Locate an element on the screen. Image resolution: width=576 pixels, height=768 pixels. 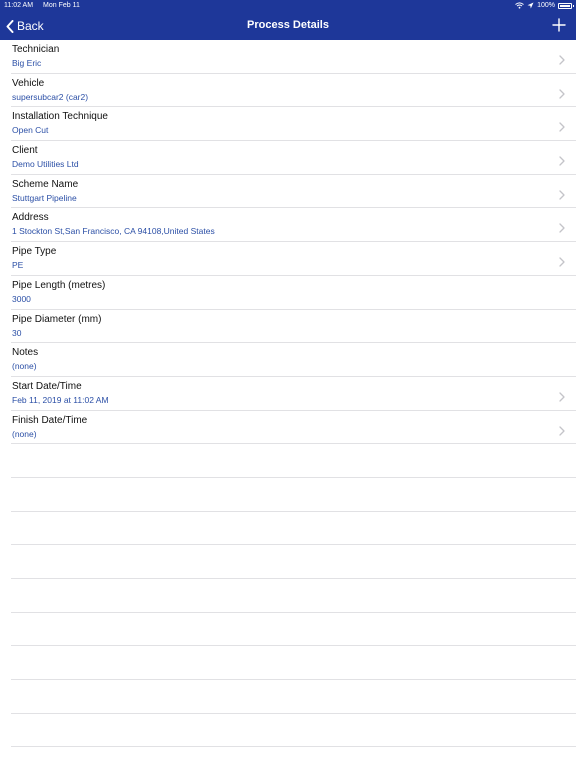
detail-row: Vehicle supersubcar2 (car2) is located at coordinates (293, 91).